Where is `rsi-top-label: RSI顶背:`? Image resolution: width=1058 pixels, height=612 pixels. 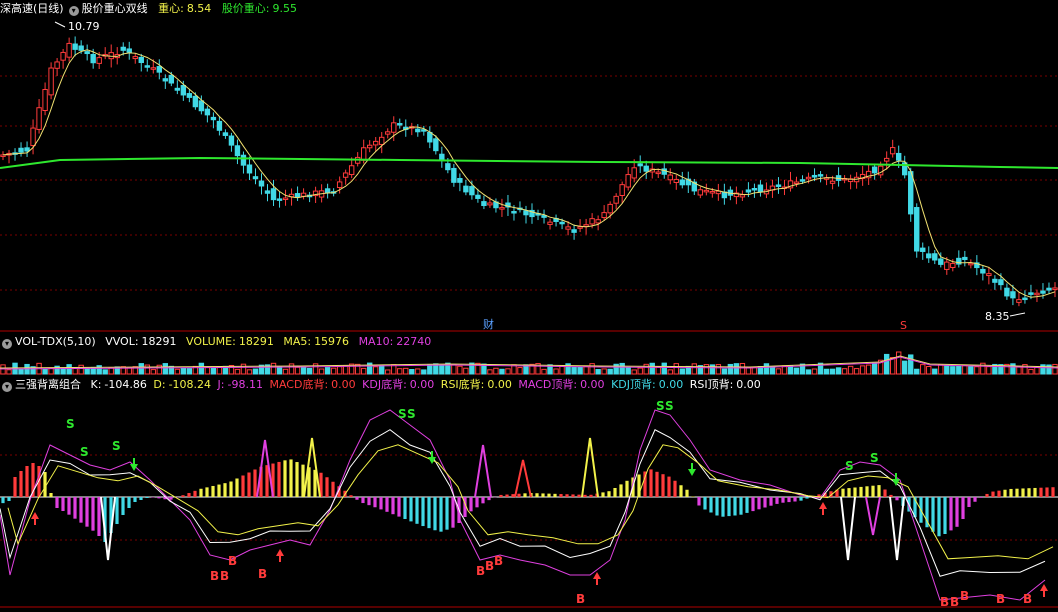 rsi-top-label: RSI顶背: is located at coordinates (711, 384).